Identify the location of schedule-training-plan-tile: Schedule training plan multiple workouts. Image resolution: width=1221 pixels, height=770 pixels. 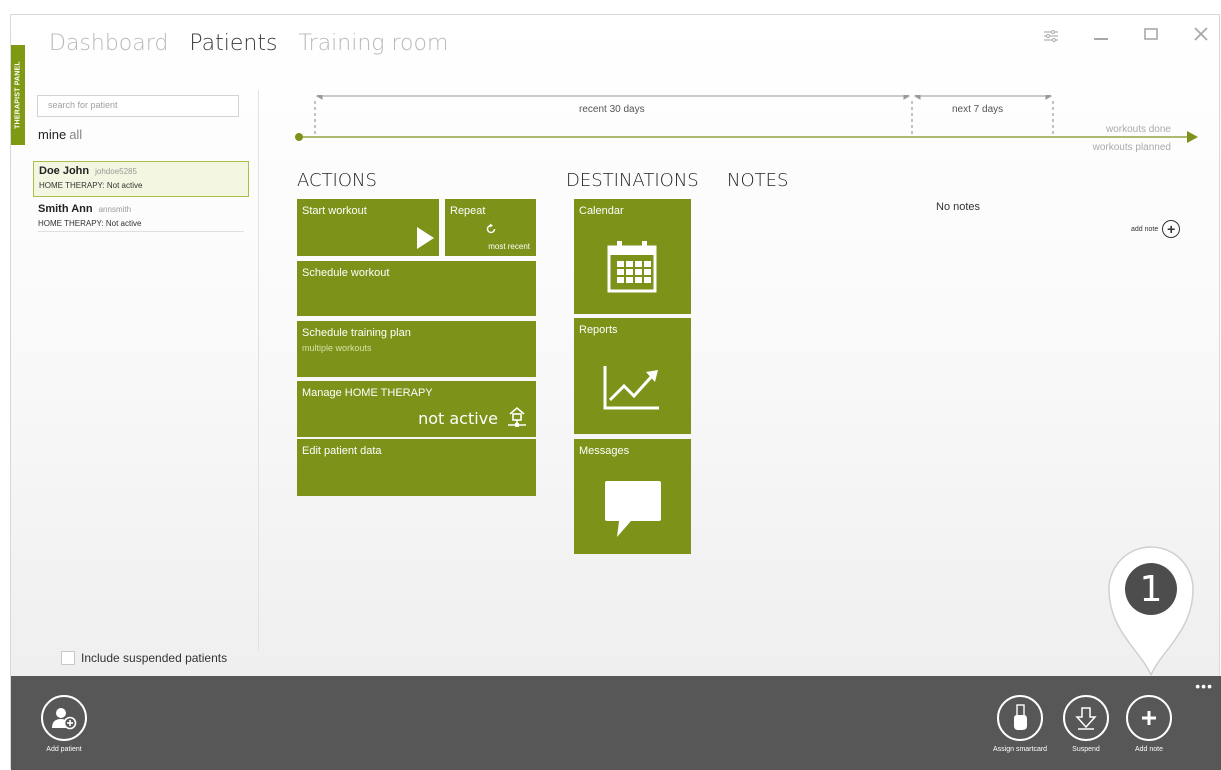
(416, 349).